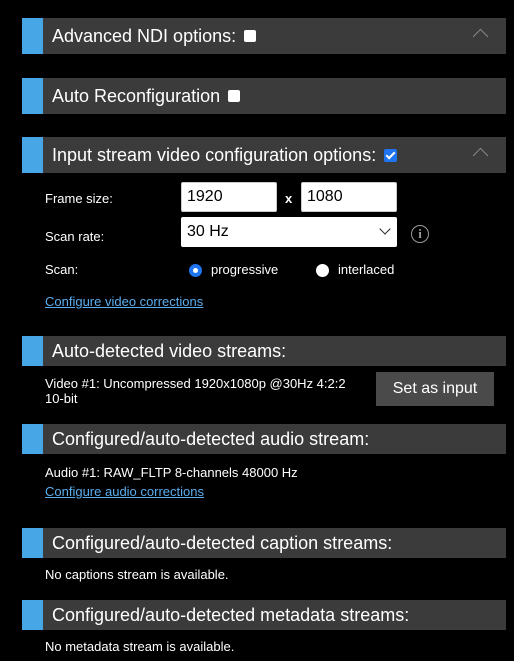 This screenshot has height=661, width=514. What do you see at coordinates (75, 236) in the screenshot?
I see `scan-rate-label: Scan rate:` at bounding box center [75, 236].